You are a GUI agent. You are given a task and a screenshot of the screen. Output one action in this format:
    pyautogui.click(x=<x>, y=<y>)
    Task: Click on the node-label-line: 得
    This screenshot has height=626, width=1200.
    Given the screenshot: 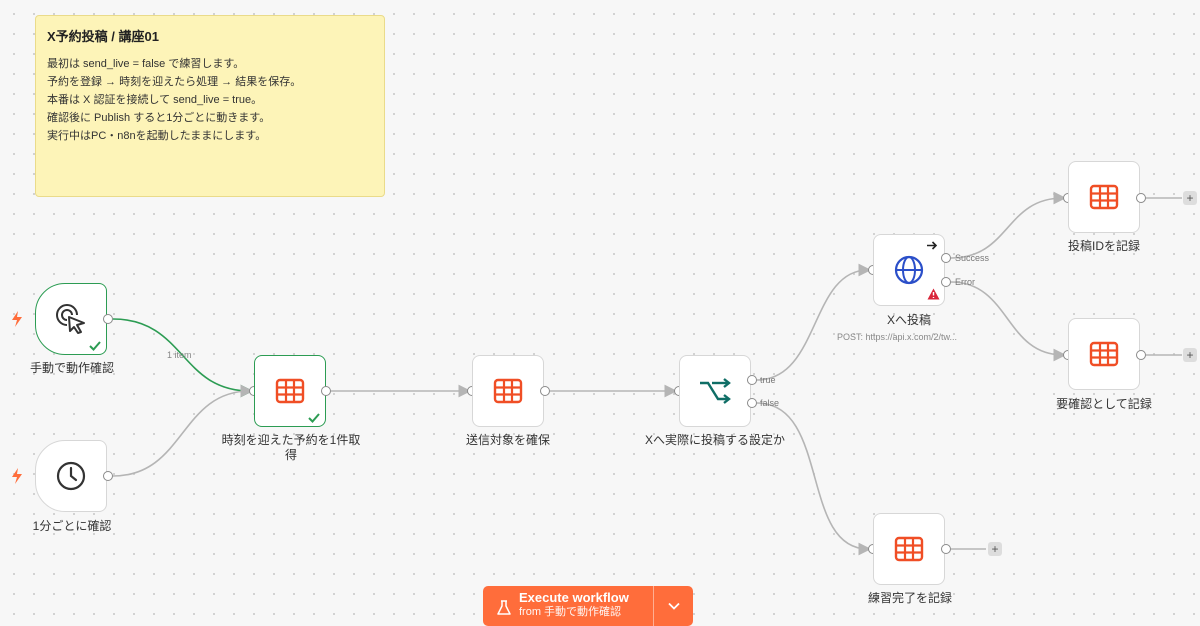 What is the action you would take?
    pyautogui.click(x=290, y=455)
    